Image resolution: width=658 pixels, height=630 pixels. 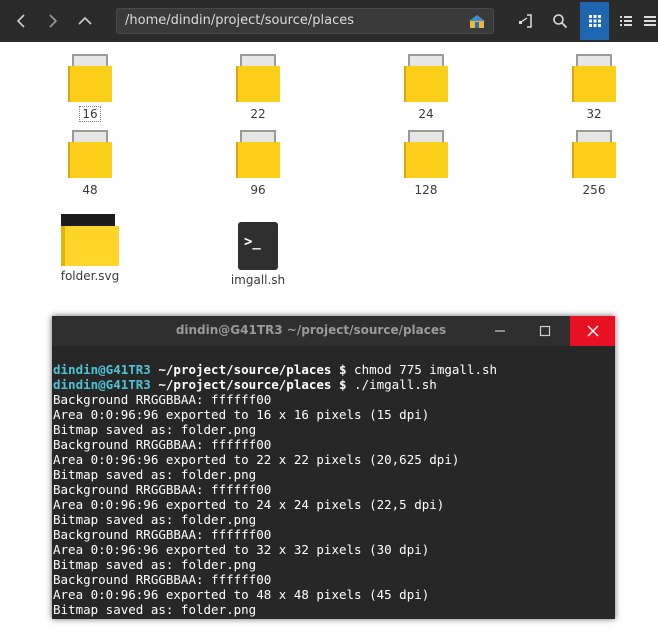 I want to click on file-item: 48, so click(x=90, y=163).